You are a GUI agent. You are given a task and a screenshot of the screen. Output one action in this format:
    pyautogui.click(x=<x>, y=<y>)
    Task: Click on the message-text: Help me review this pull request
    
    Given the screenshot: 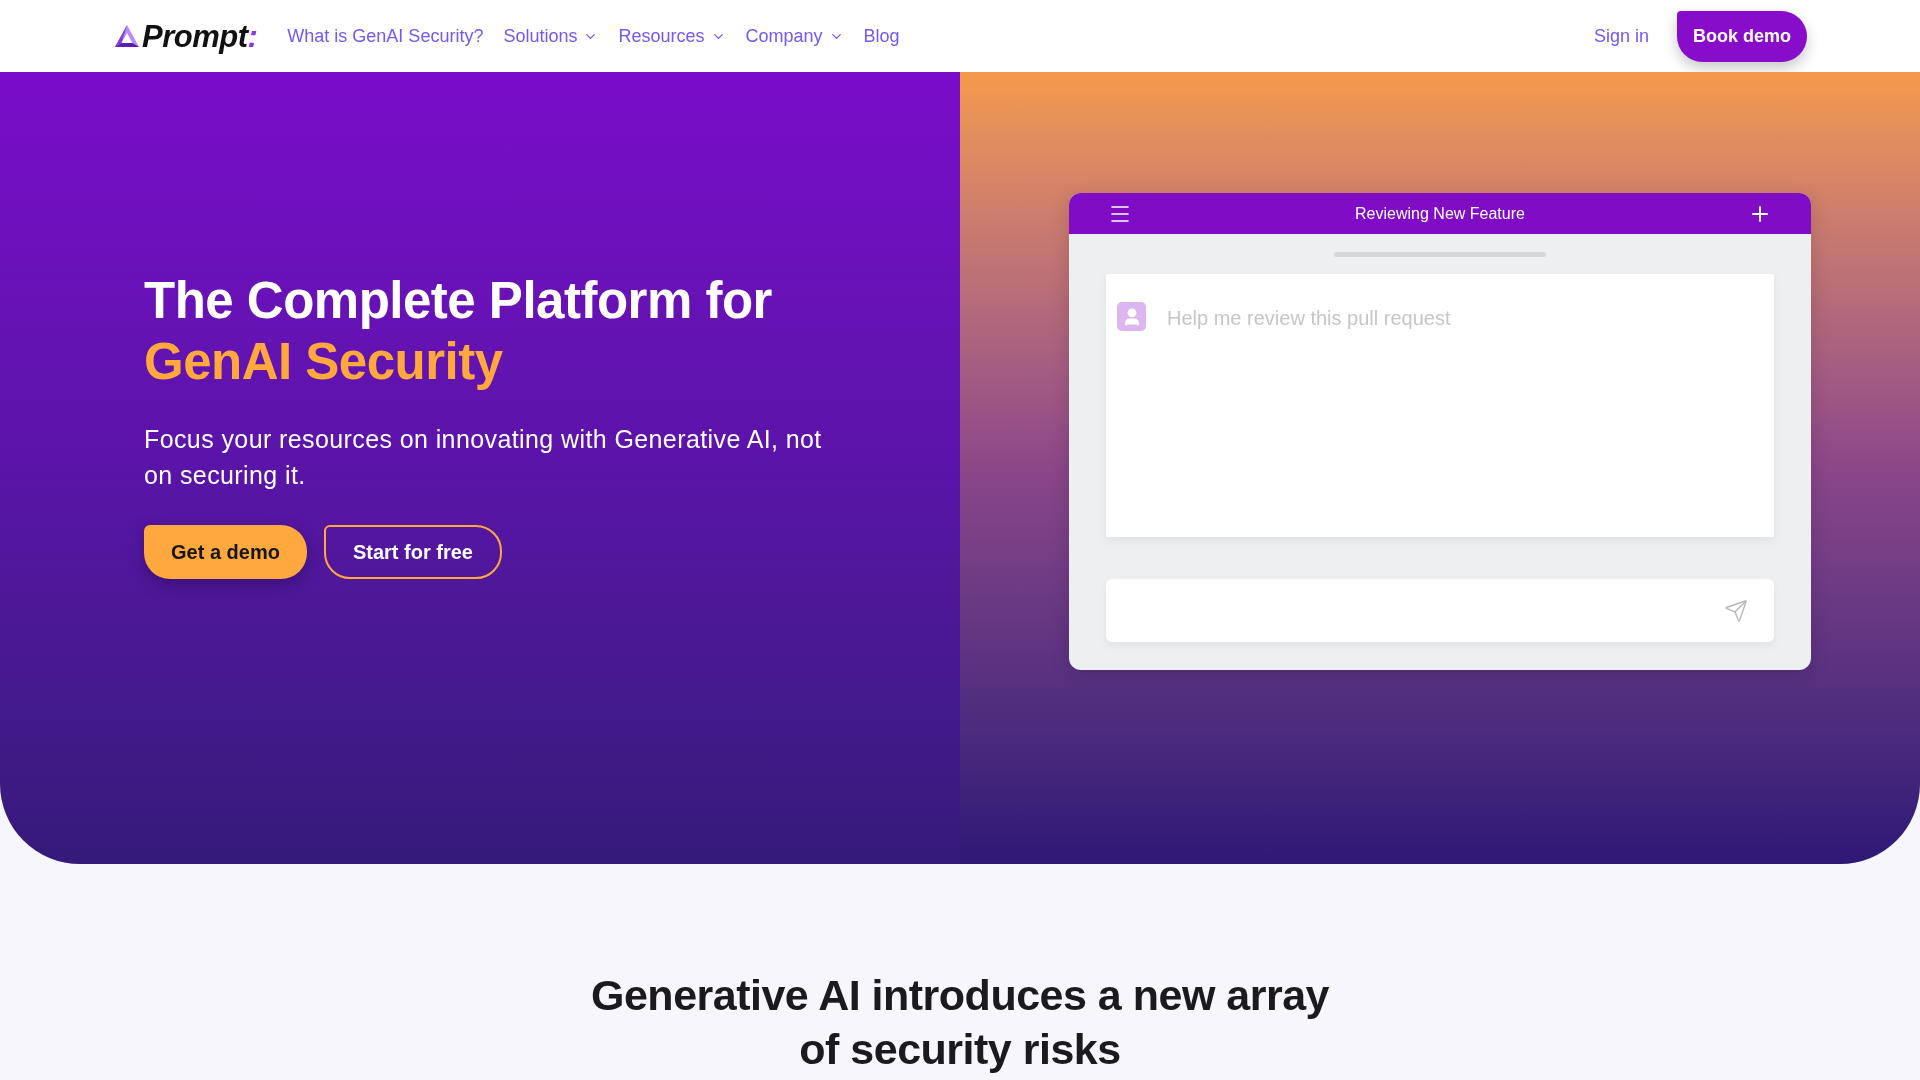 What is the action you would take?
    pyautogui.click(x=1309, y=318)
    